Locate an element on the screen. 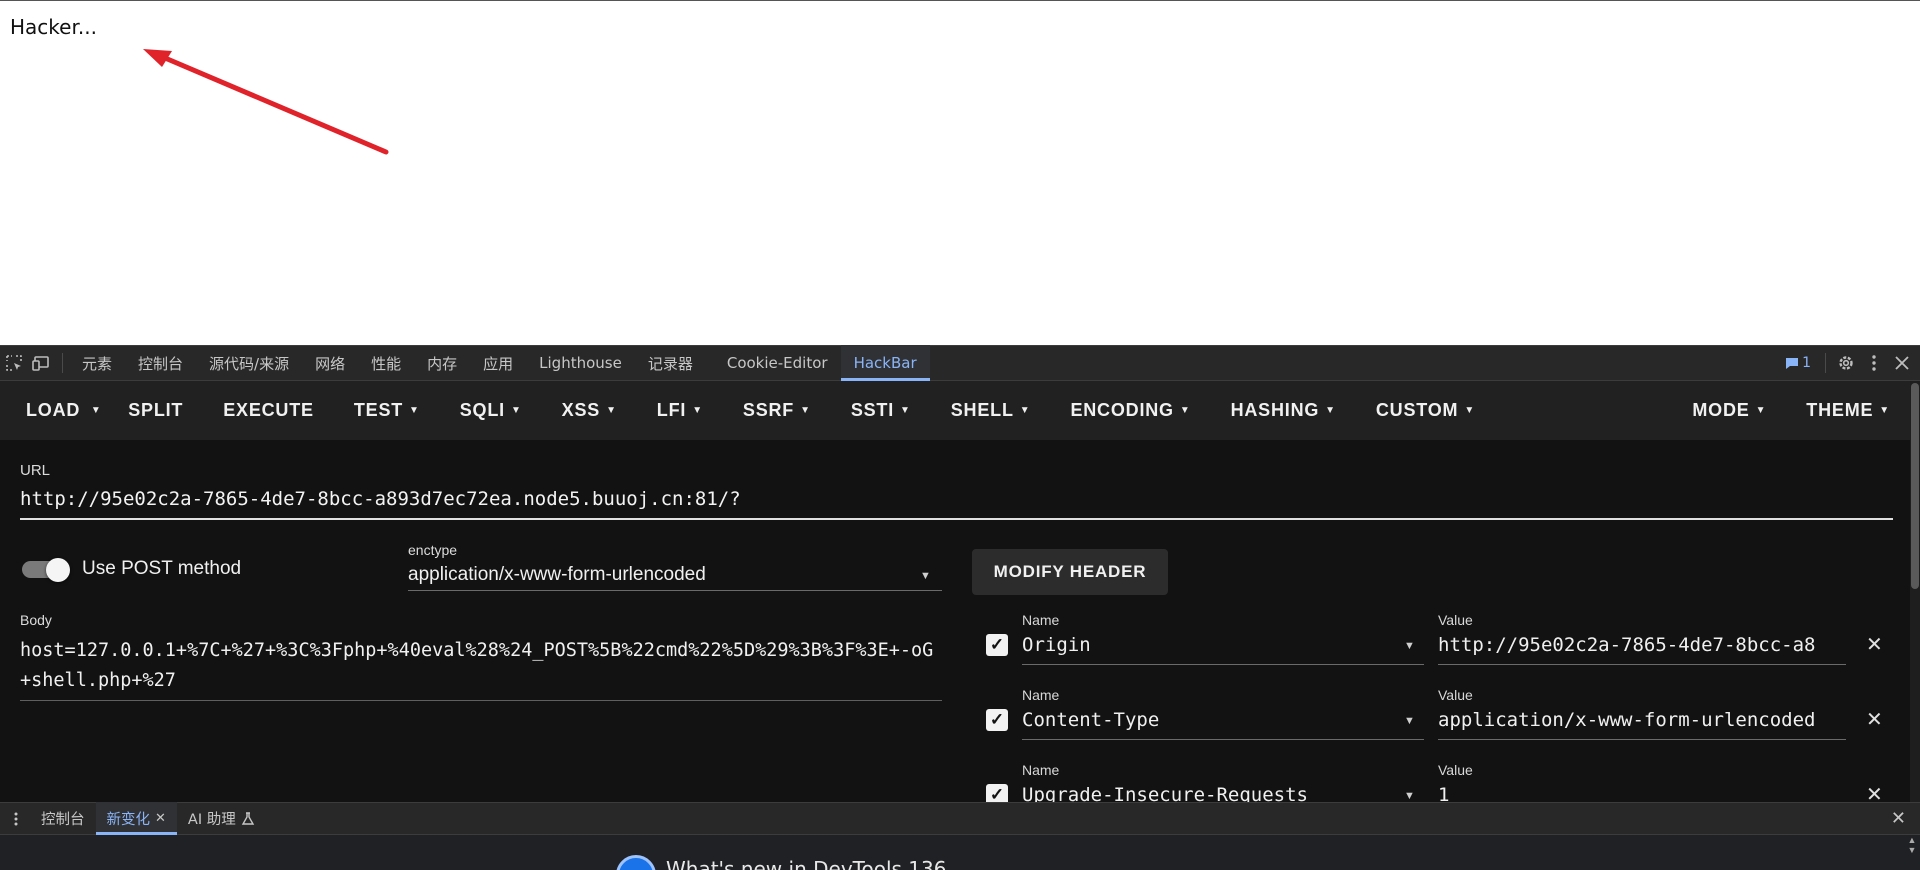 This screenshot has height=870, width=1920. drawer-tab-whats-new: 新变化 ✕ is located at coordinates (136, 818).